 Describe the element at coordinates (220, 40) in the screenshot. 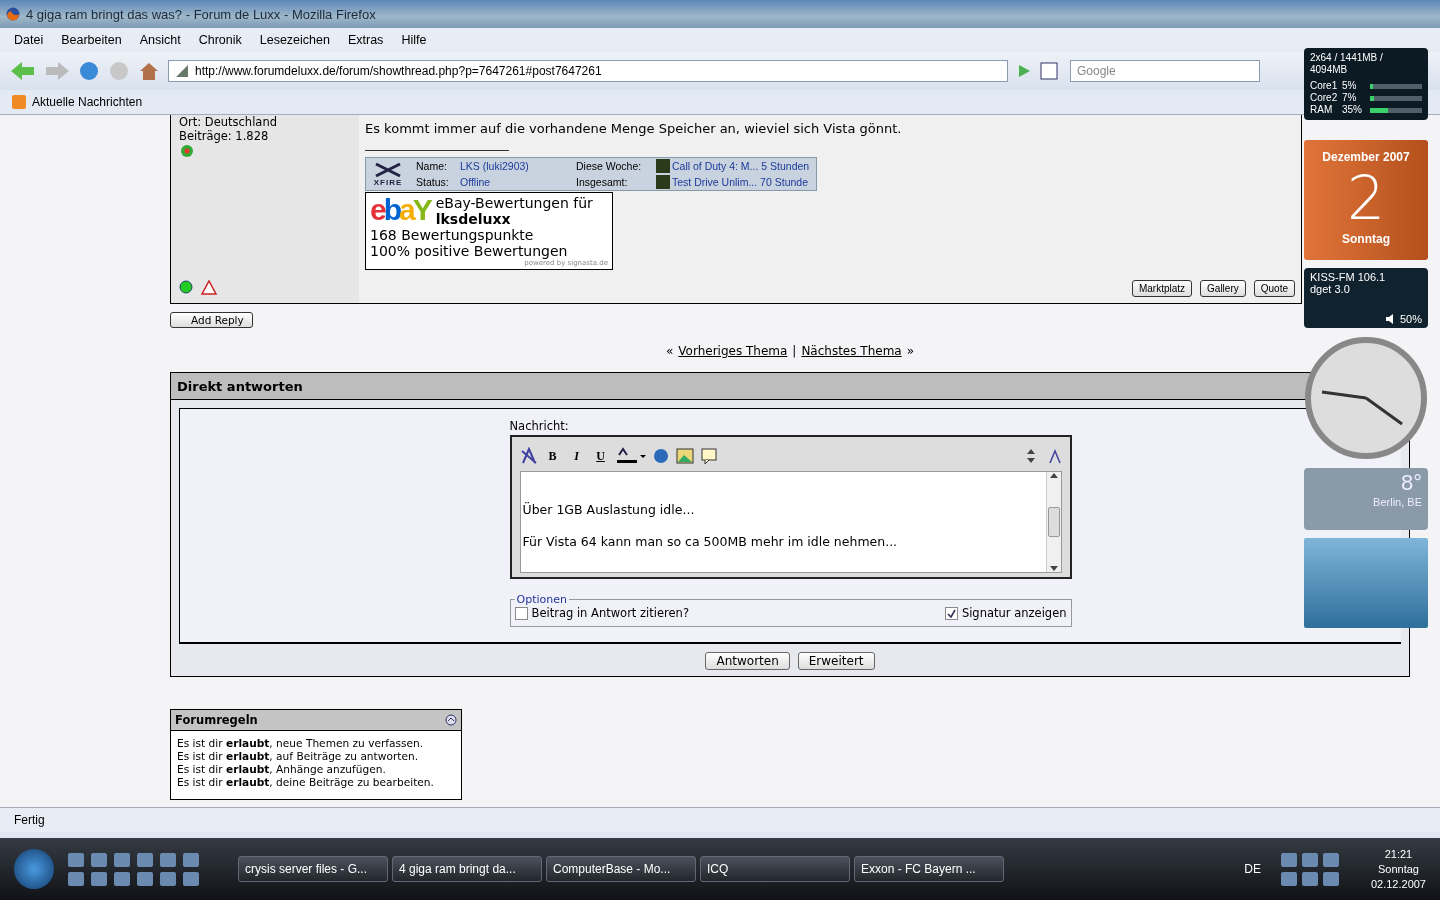

I see `menu-item: Chronik` at that location.